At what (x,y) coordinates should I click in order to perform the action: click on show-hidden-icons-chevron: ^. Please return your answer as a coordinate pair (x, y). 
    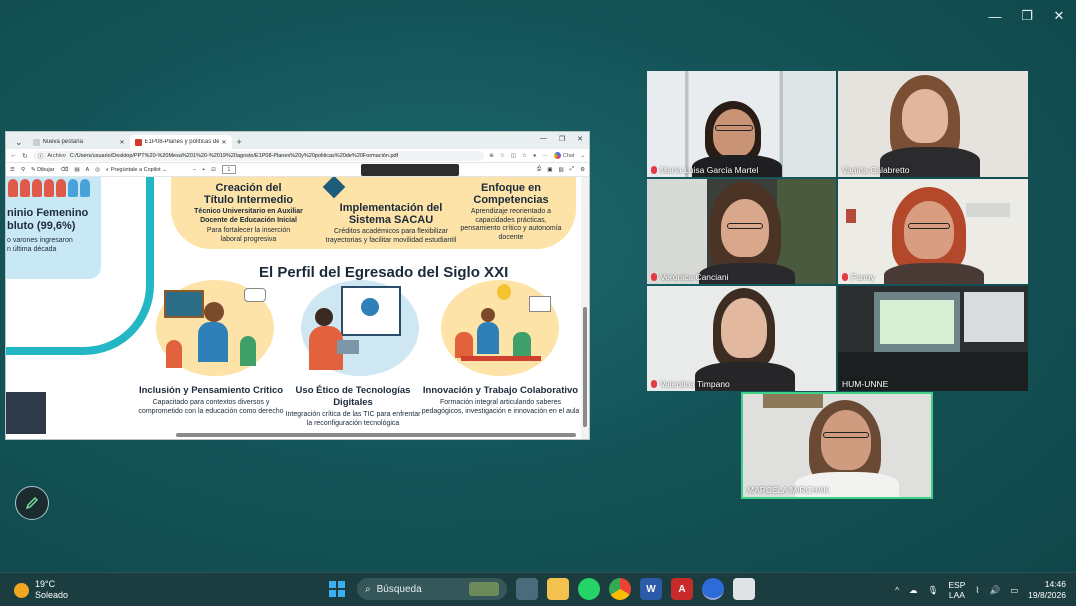
    Looking at the image, I should click on (897, 590).